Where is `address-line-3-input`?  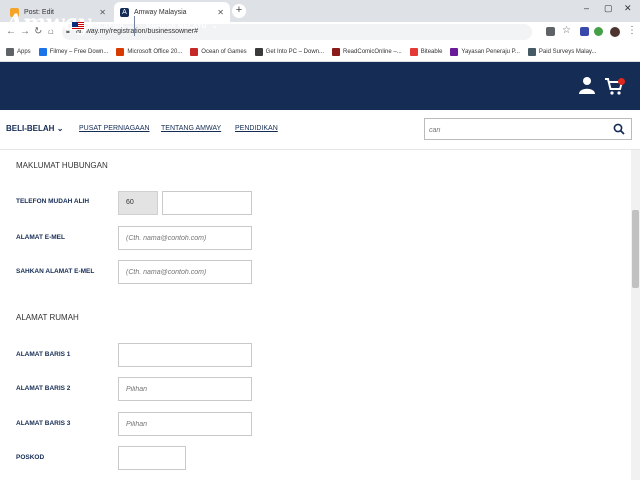
address-line-3-input is located at coordinates (185, 424).